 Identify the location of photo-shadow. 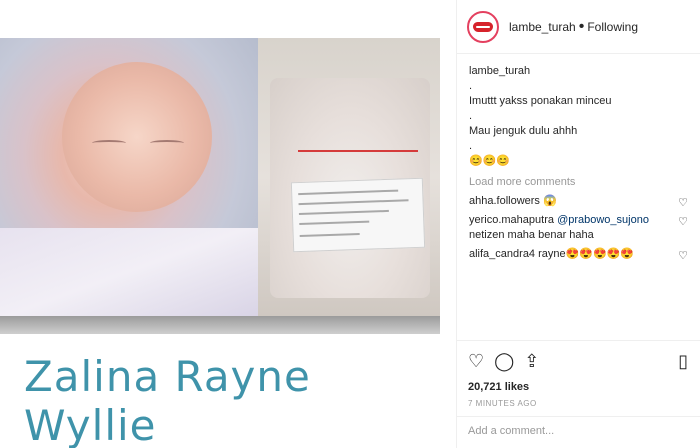
(220, 325).